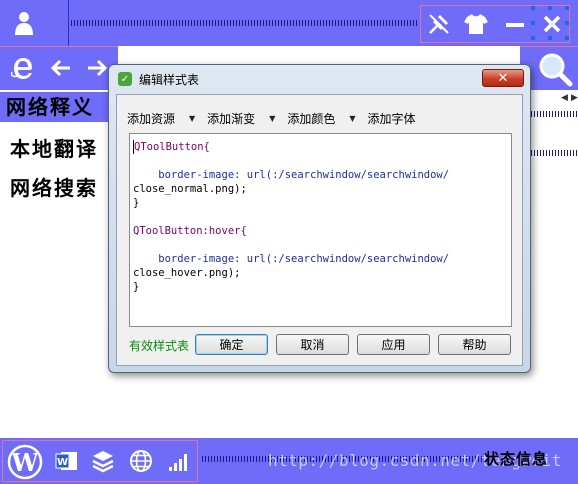 This screenshot has height=484, width=578. I want to click on menu-add-resource: 添加资源 ▼, so click(161, 118).